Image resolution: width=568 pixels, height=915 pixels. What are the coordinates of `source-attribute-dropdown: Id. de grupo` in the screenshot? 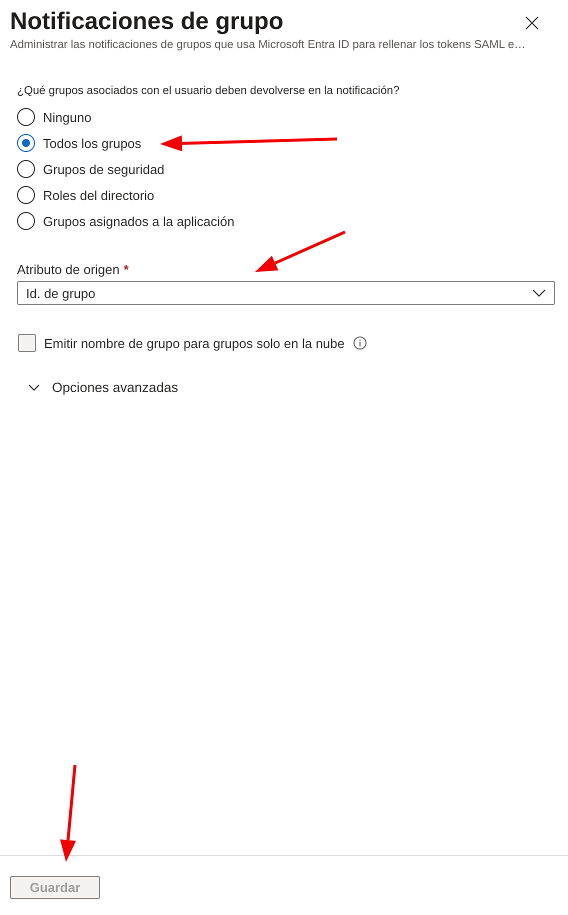 It's located at (286, 293).